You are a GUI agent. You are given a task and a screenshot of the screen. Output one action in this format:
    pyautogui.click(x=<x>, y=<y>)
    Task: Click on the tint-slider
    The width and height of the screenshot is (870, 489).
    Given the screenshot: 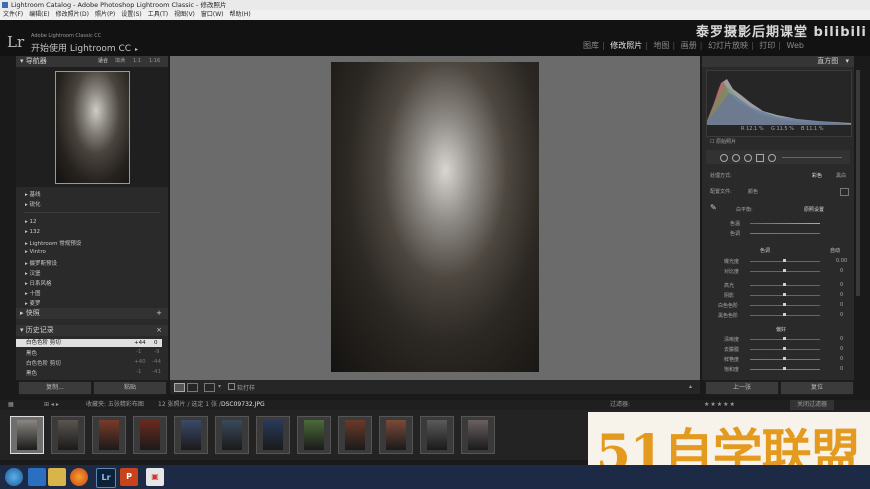 What is the action you would take?
    pyautogui.click(x=785, y=233)
    